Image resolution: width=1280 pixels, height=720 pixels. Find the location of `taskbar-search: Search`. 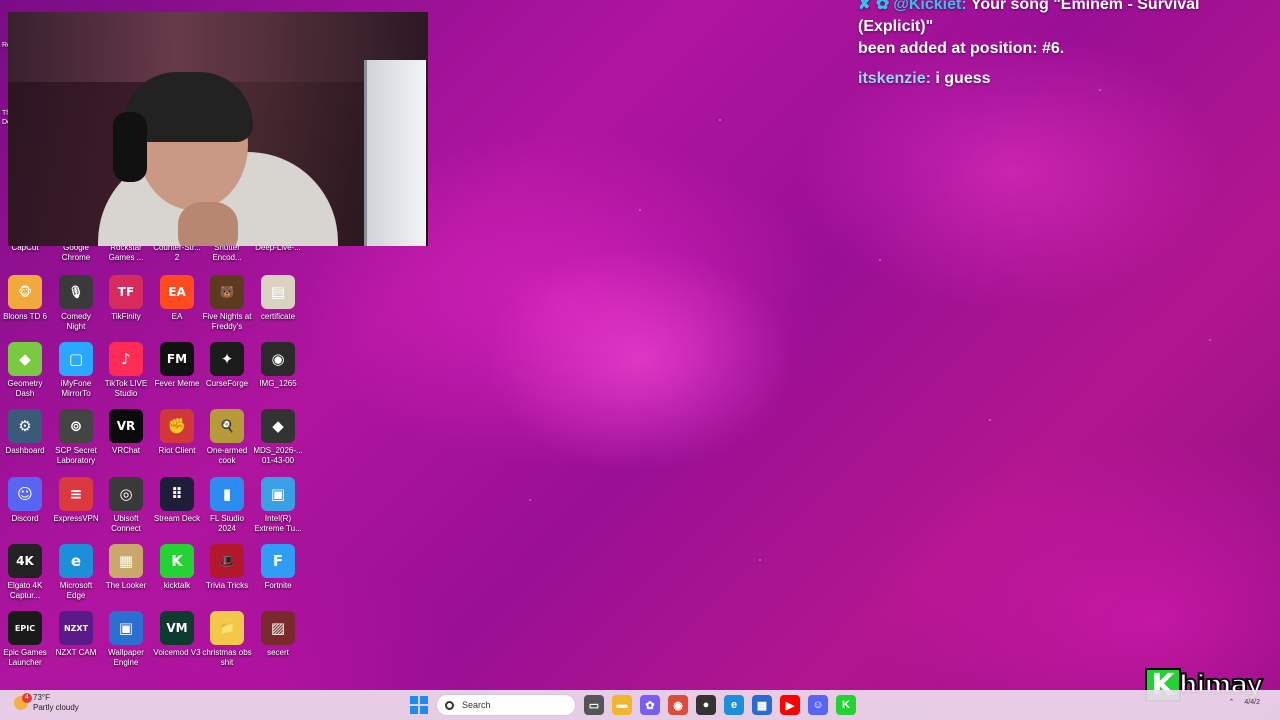

taskbar-search: Search is located at coordinates (506, 705).